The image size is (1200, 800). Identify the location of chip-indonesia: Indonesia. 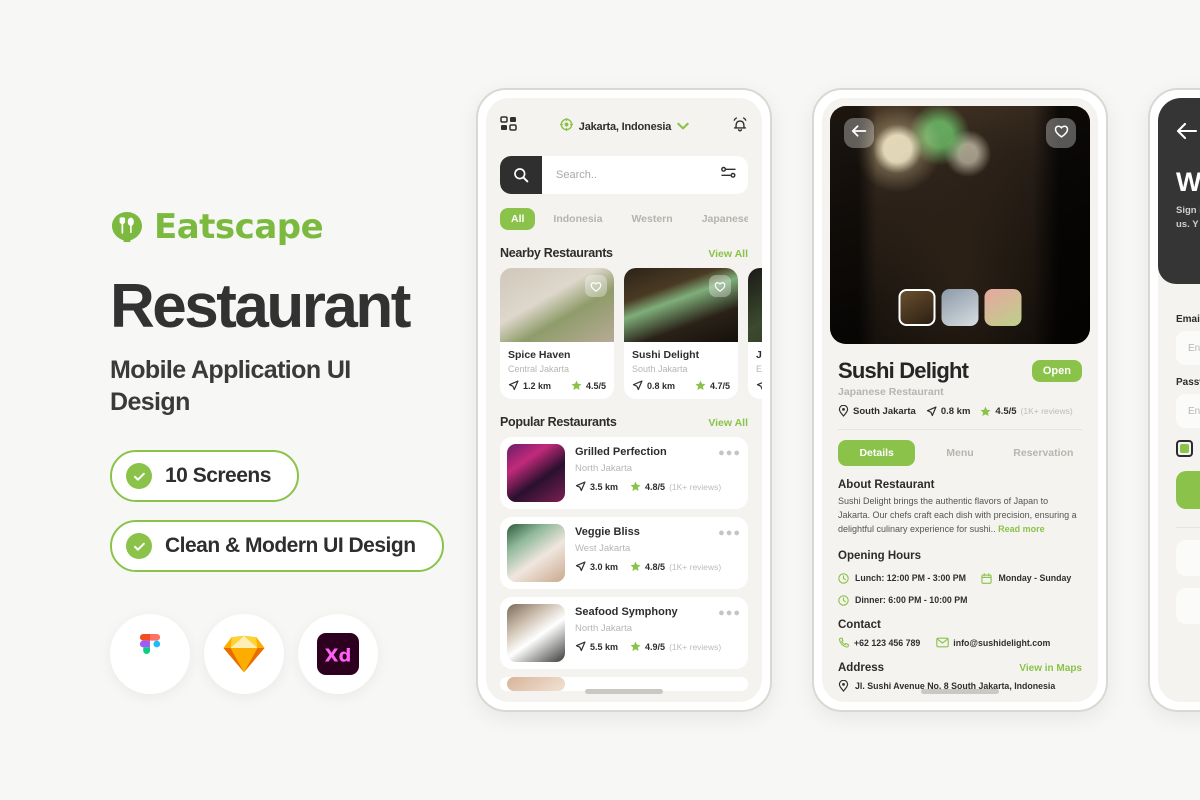
(577, 219).